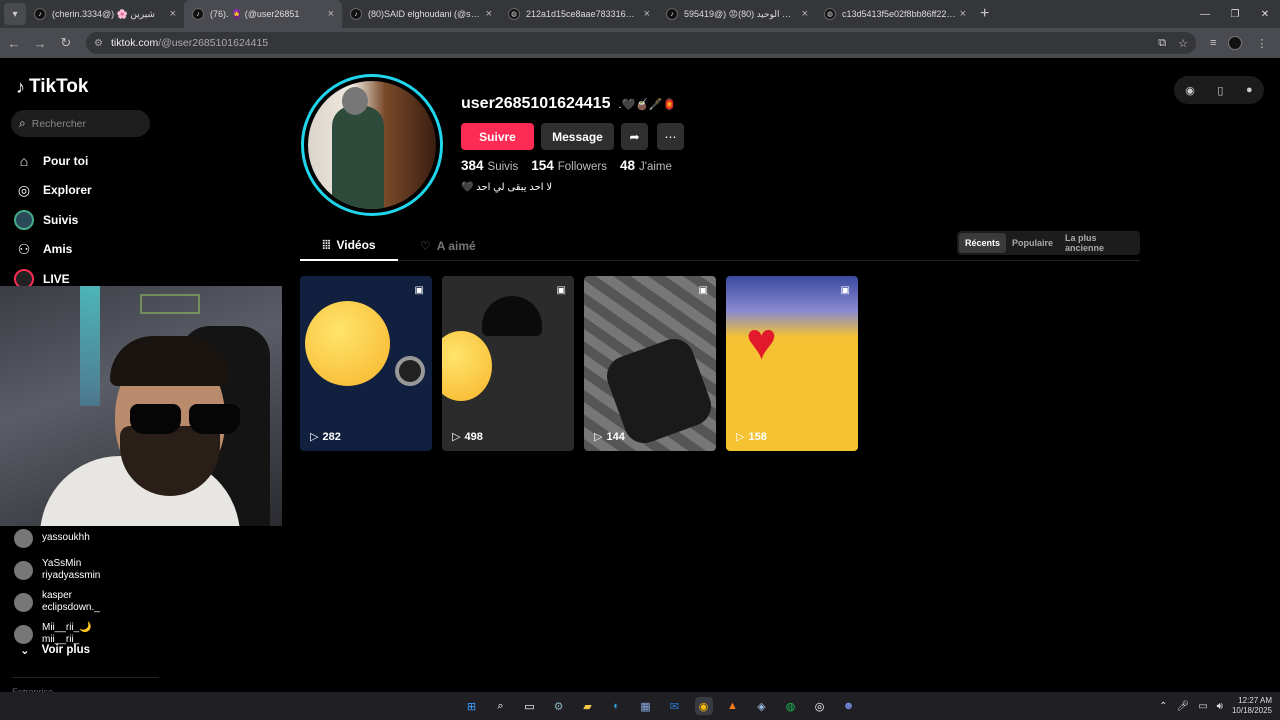 The width and height of the screenshot is (1280, 720). I want to click on tab-search-icon: ▾, so click(15, 14).